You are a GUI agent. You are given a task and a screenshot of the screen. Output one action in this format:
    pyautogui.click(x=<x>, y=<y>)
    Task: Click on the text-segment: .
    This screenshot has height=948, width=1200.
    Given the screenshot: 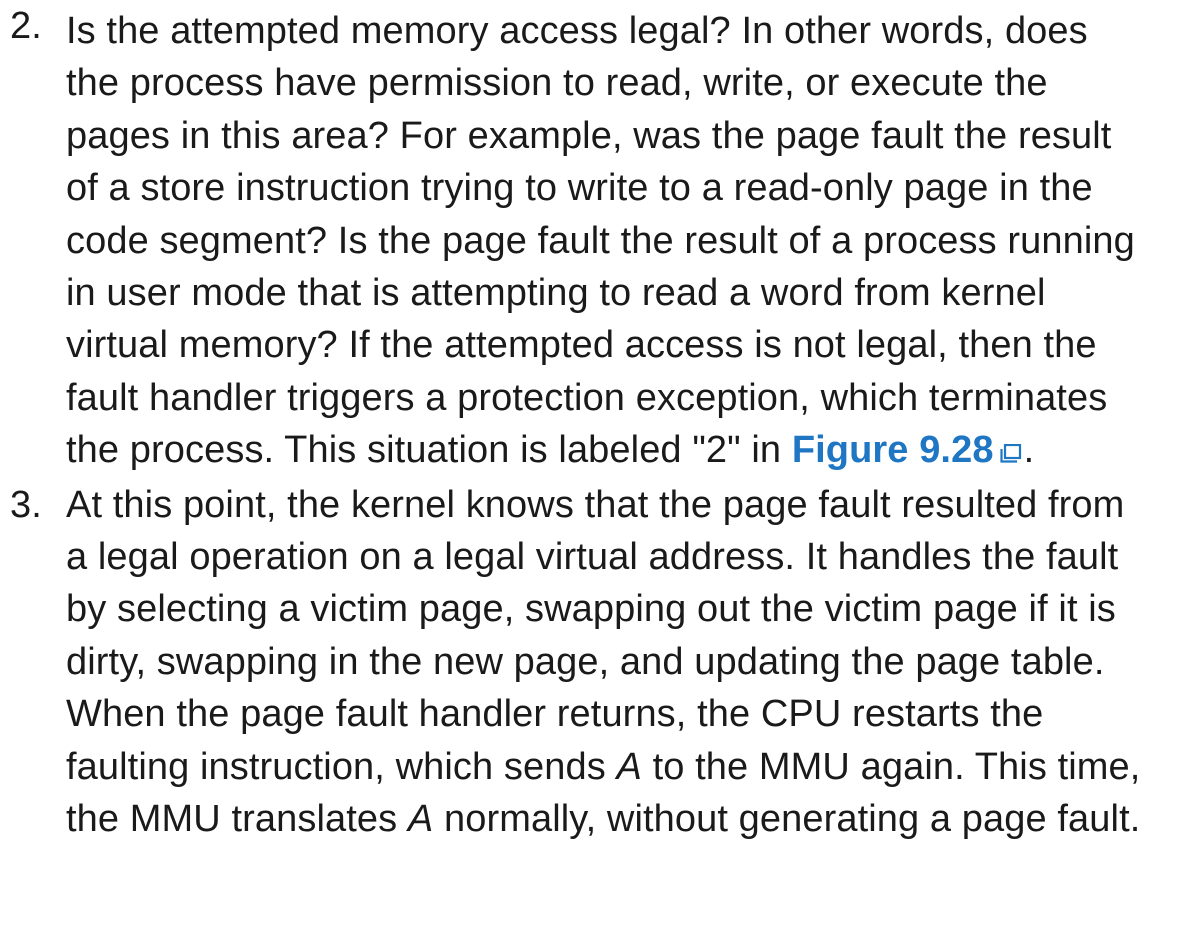 What is the action you would take?
    pyautogui.click(x=1029, y=450)
    